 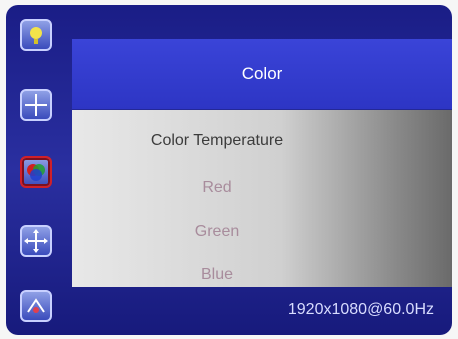 I want to click on input-source-icon, so click(x=36, y=306).